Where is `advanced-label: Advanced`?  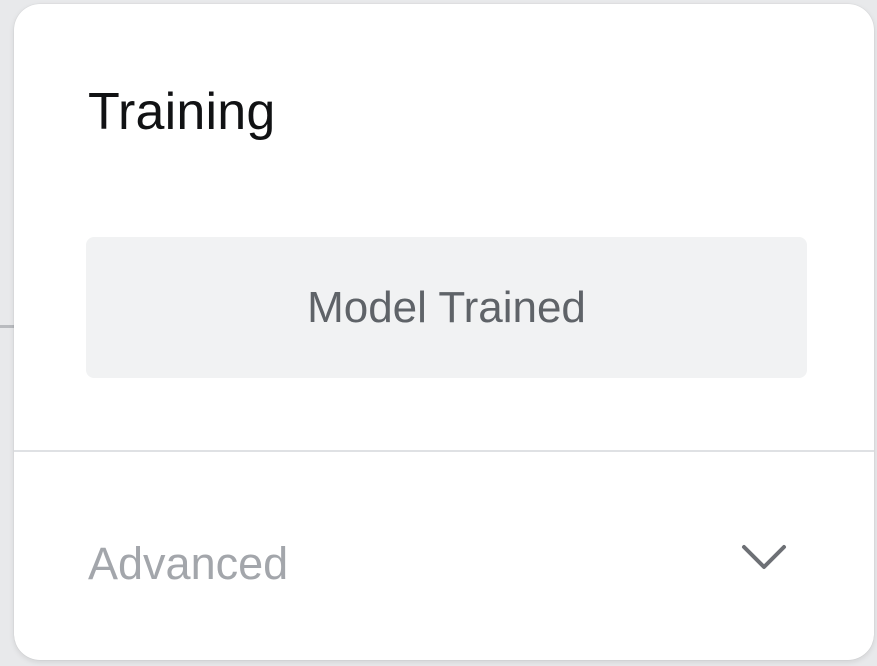 advanced-label: Advanced is located at coordinates (188, 563).